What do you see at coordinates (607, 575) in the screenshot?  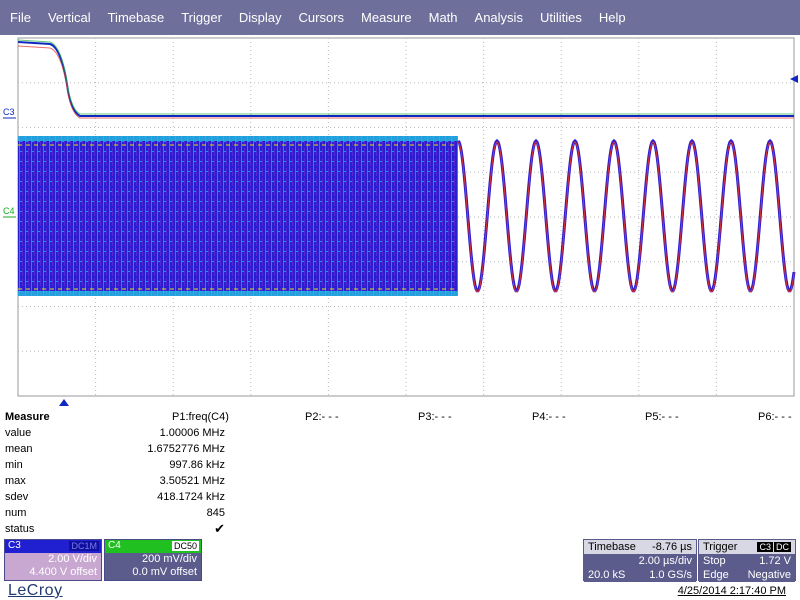 I see `timebase-samples: 20.0 kS` at bounding box center [607, 575].